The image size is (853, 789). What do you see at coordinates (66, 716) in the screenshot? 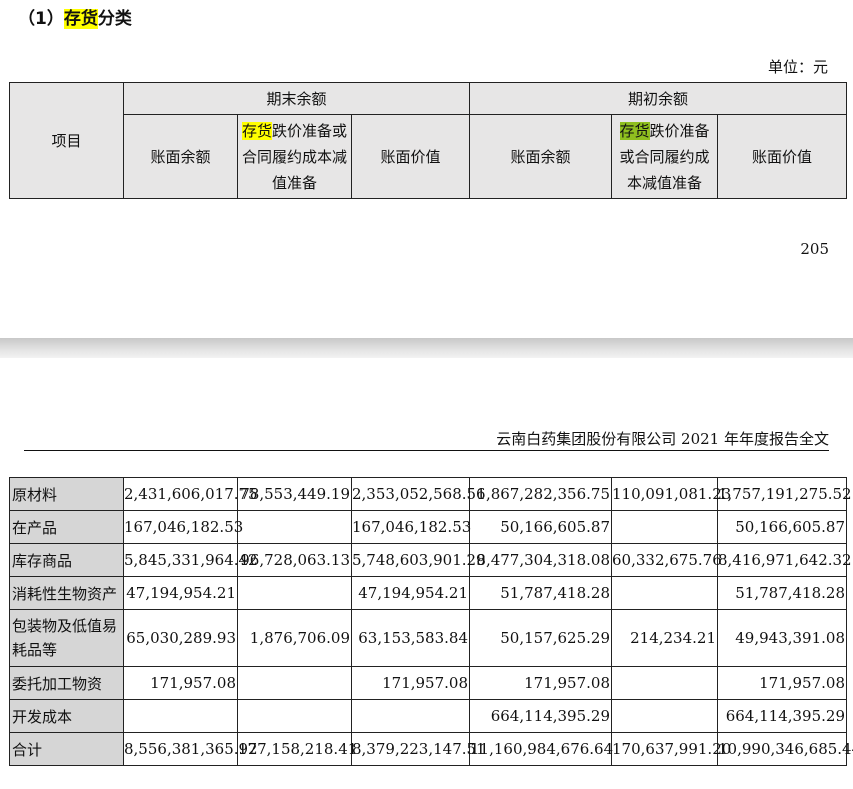
I see `row-label: 开发成本` at bounding box center [66, 716].